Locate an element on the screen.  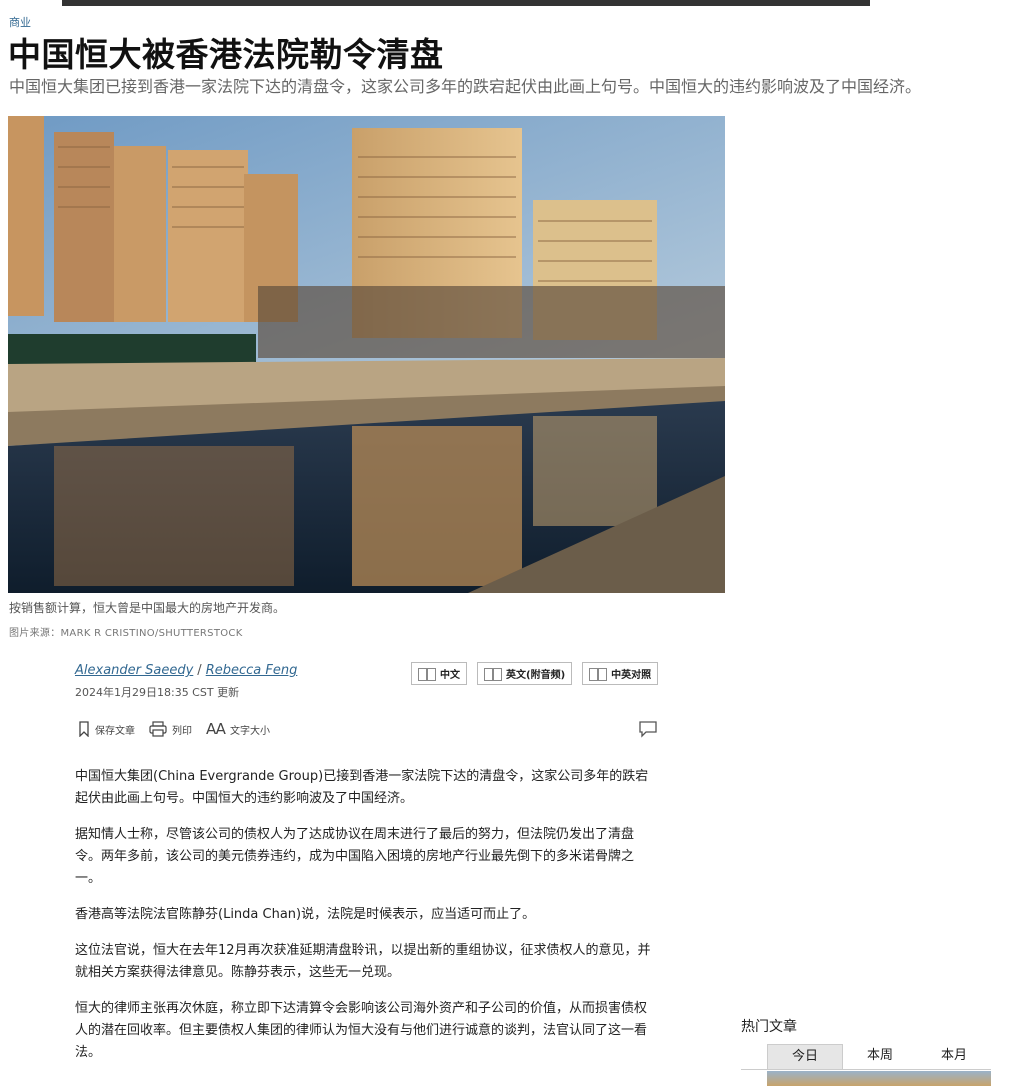
chinese-language-label: 中文 is located at coordinates (450, 675).